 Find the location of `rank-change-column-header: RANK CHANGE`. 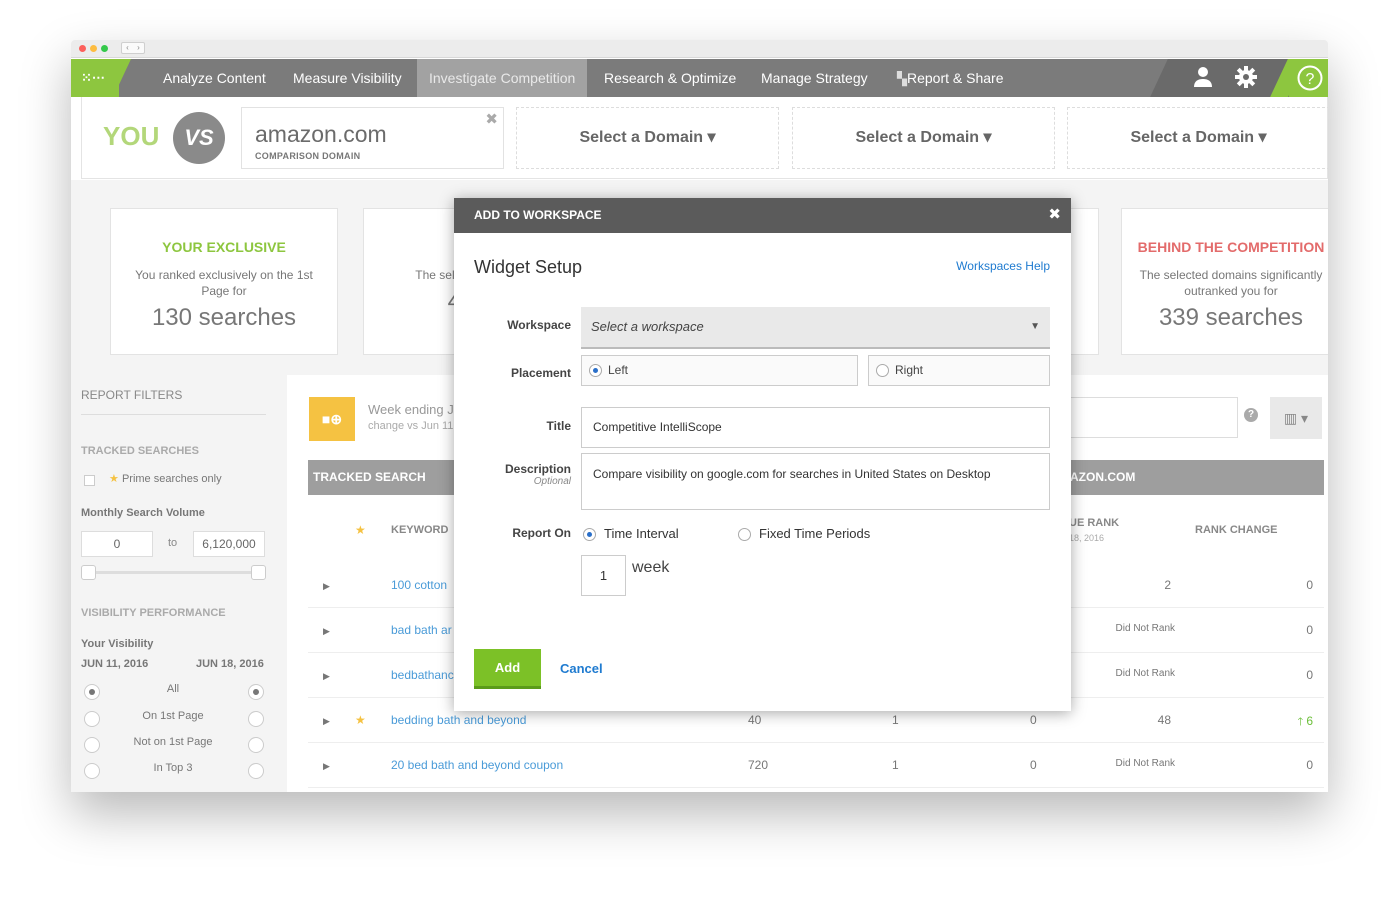

rank-change-column-header: RANK CHANGE is located at coordinates (1236, 530).